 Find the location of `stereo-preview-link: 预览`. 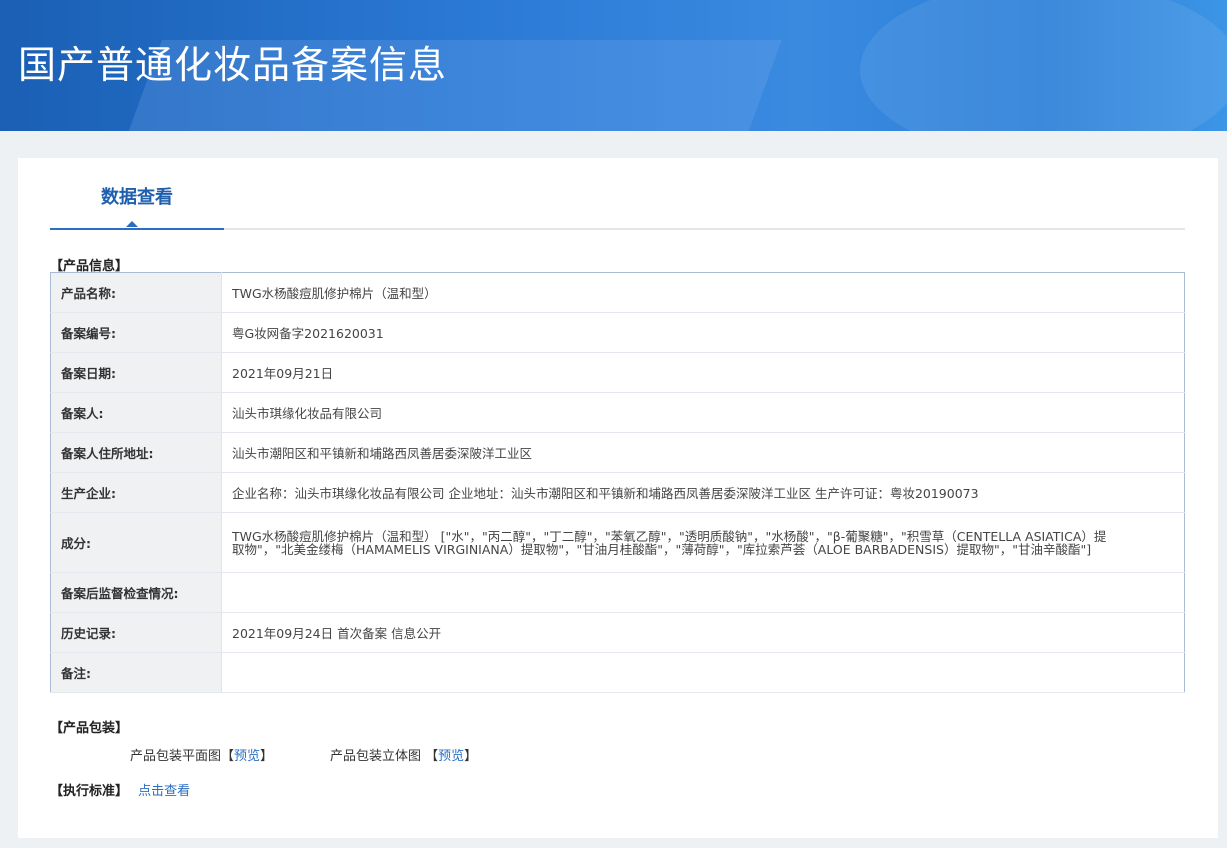

stereo-preview-link: 预览 is located at coordinates (451, 756).